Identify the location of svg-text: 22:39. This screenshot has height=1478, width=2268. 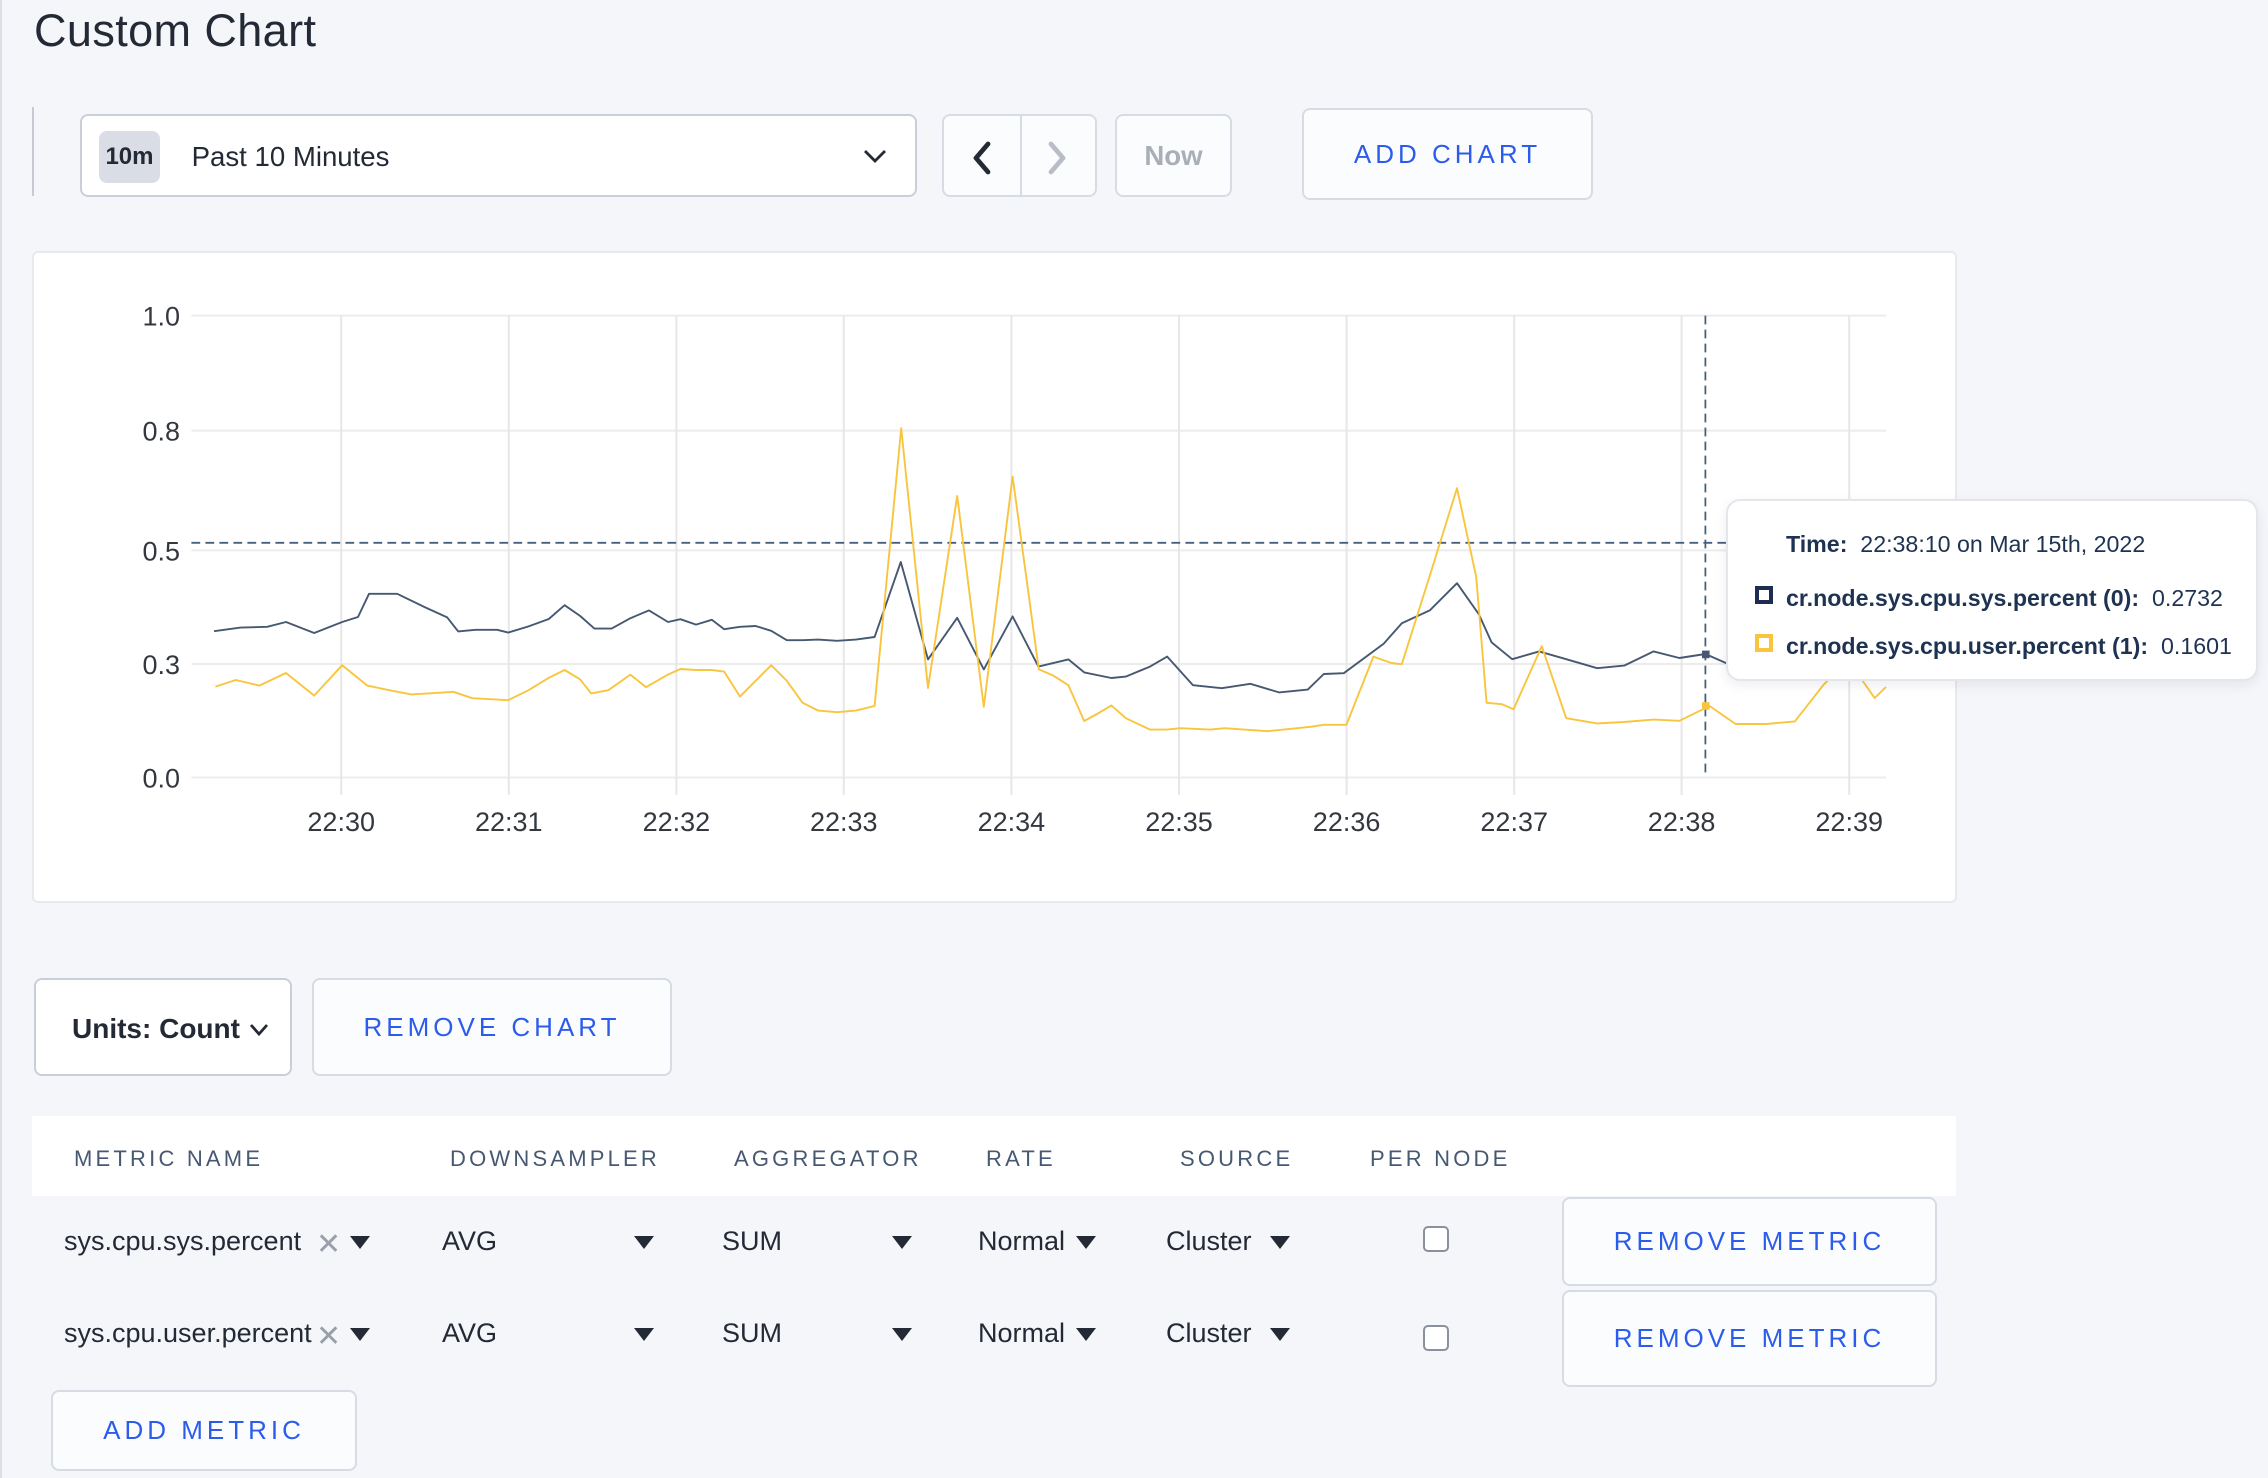
(1849, 822).